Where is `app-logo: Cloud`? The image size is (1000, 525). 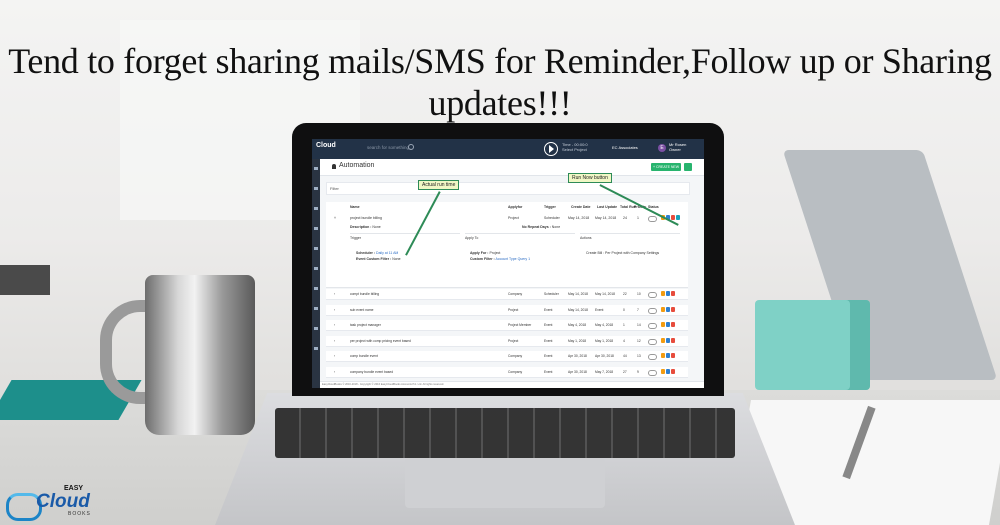 app-logo: Cloud is located at coordinates (327, 149).